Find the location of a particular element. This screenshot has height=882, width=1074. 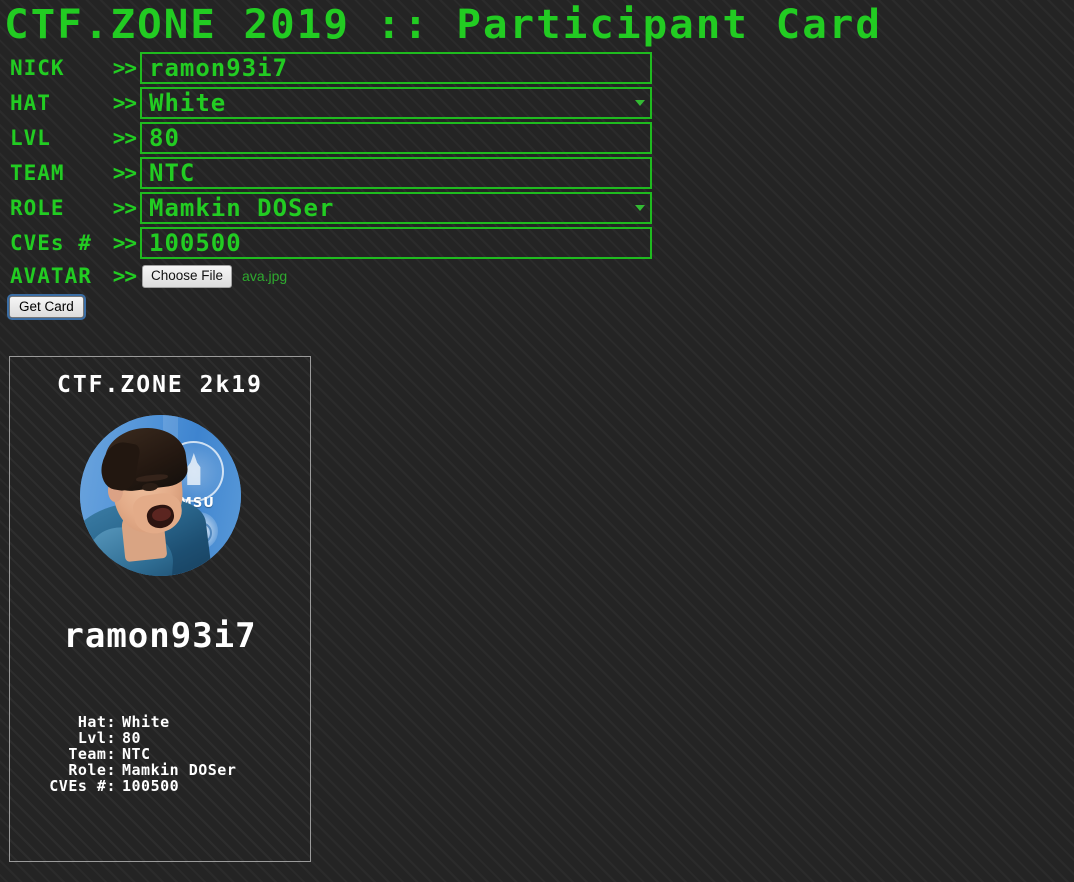

card-stat-row: Hat: White is located at coordinates (163, 722).